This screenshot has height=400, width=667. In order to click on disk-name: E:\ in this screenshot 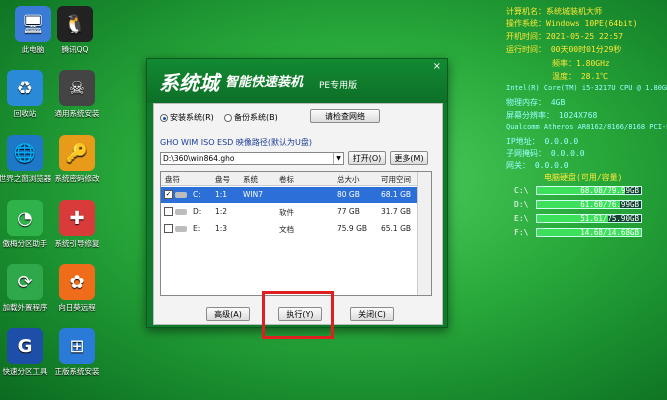, I will do `click(521, 218)`.